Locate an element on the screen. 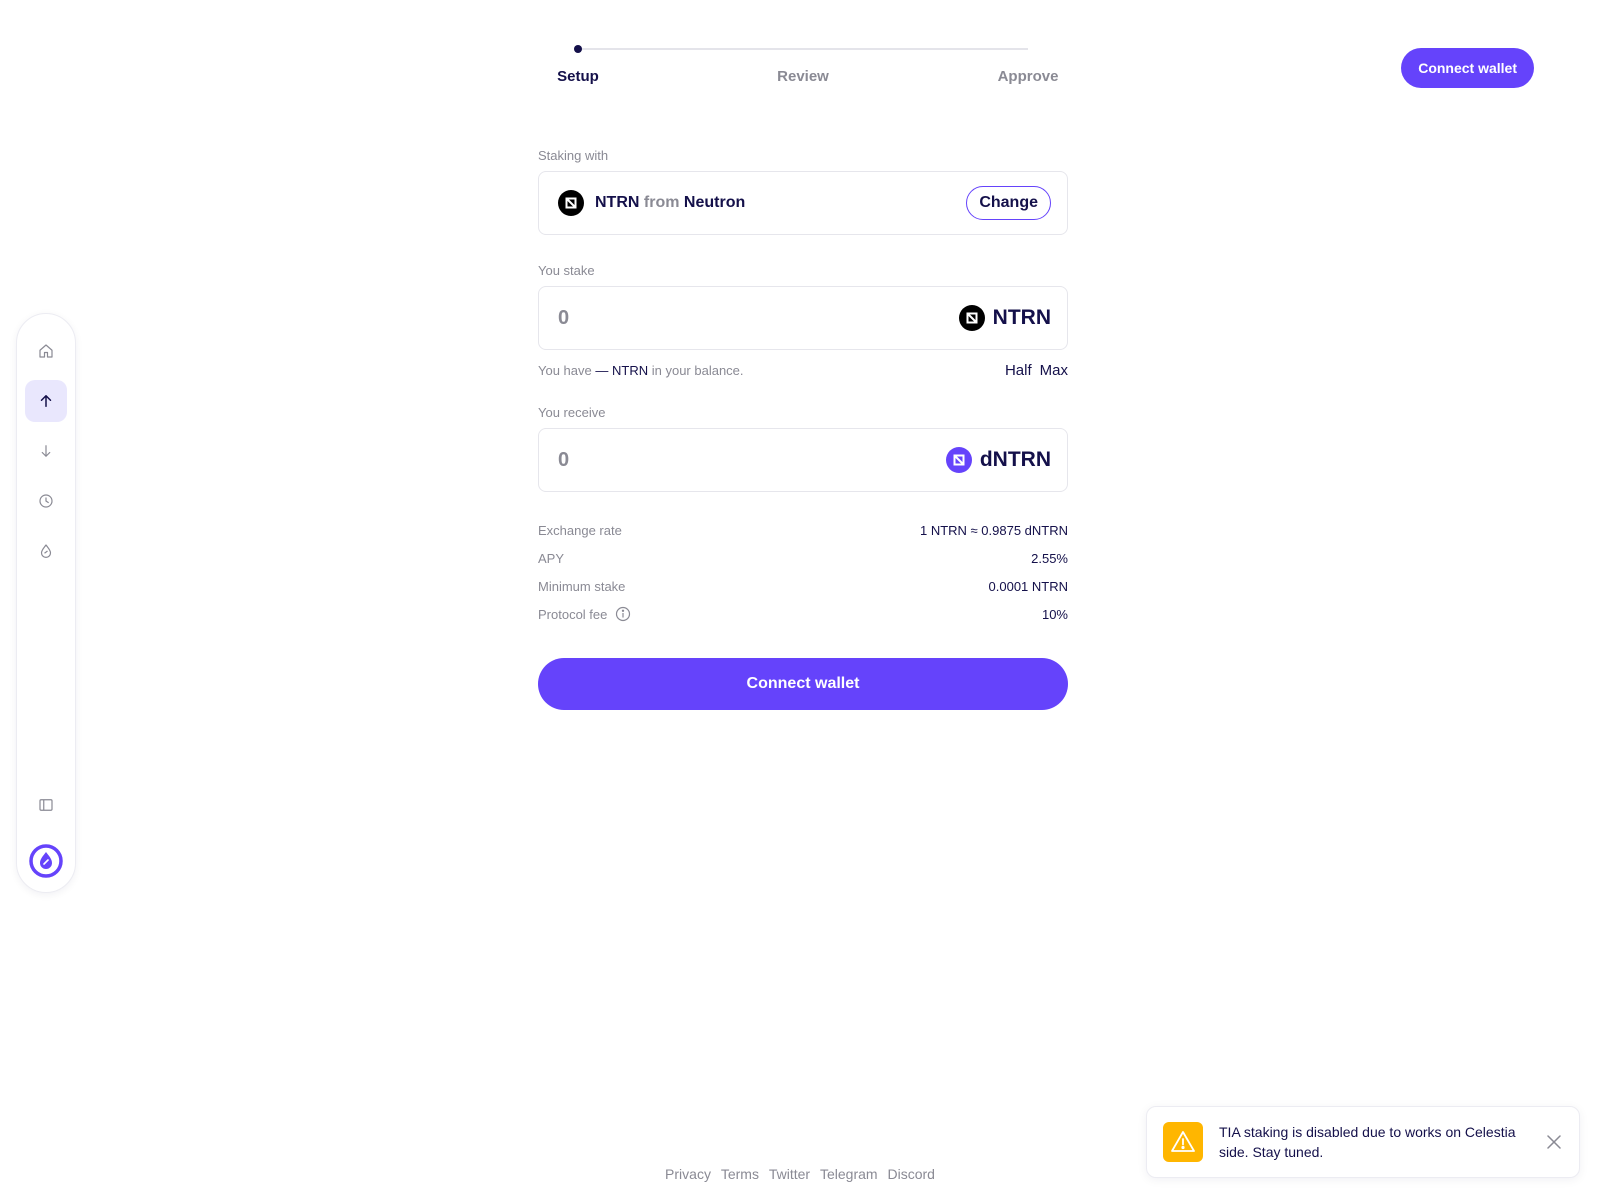  warning-badge is located at coordinates (1183, 1142).